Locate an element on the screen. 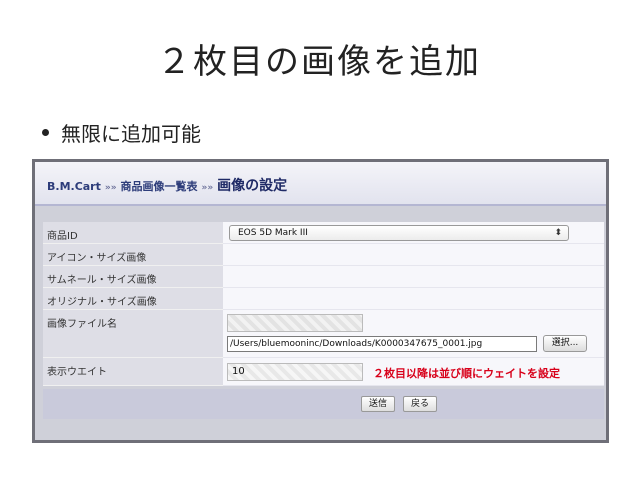  bullet-item: 無限に追加可能 is located at coordinates (121, 132).